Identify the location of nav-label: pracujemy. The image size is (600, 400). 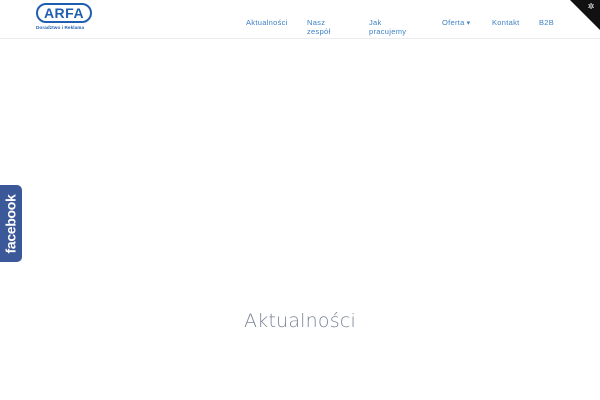
(388, 31).